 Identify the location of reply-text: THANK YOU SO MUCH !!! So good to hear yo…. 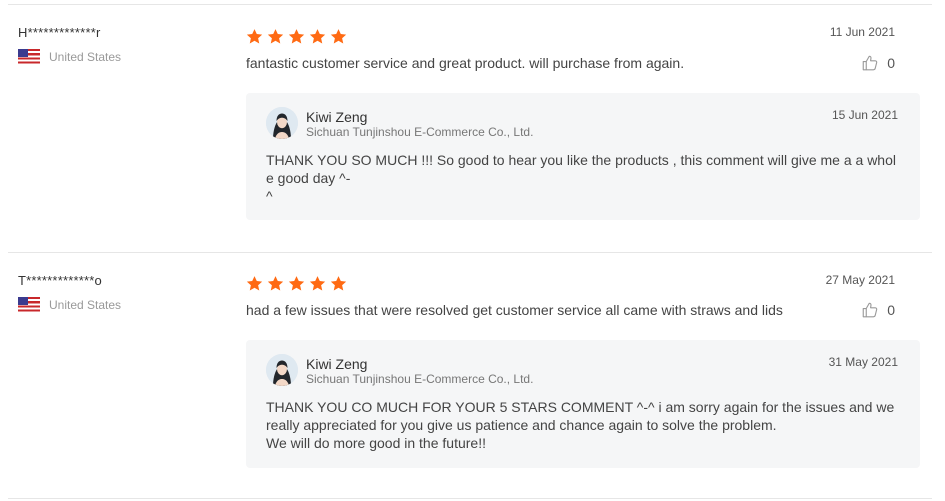
(581, 178).